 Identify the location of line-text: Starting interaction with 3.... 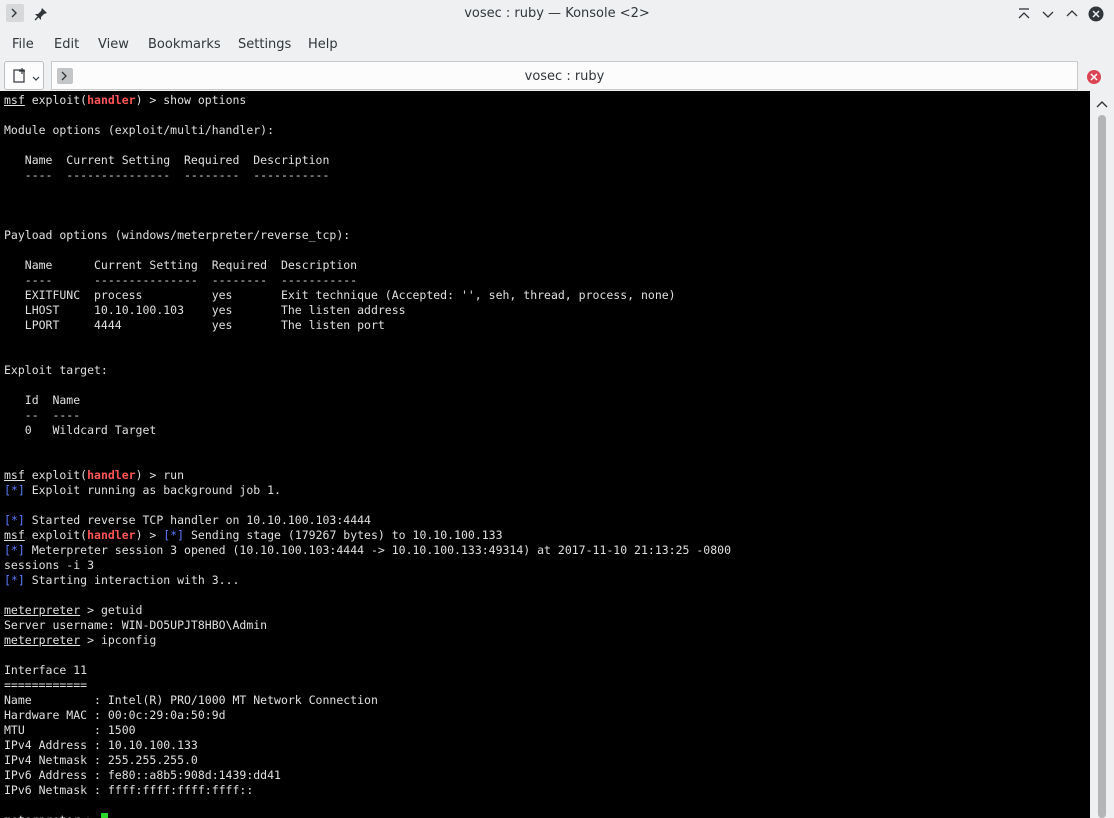
(132, 580).